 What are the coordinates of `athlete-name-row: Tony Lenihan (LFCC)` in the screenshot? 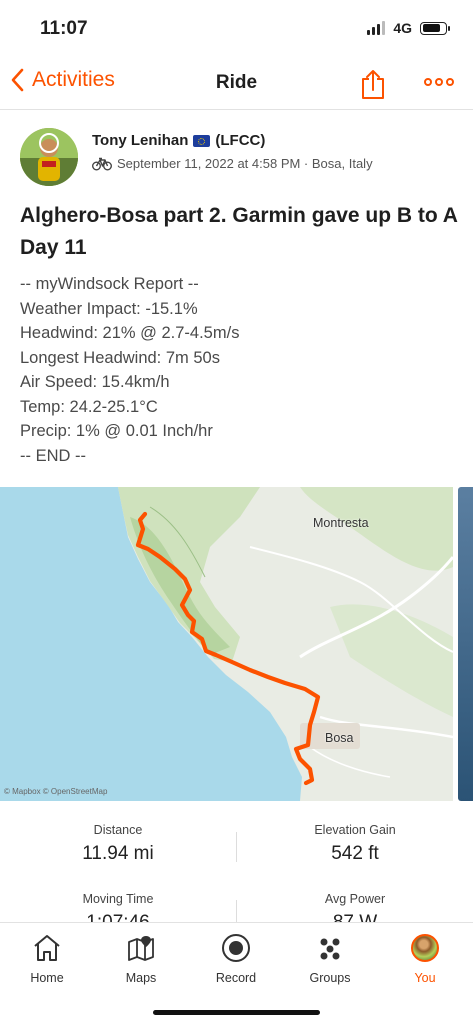 It's located at (178, 140).